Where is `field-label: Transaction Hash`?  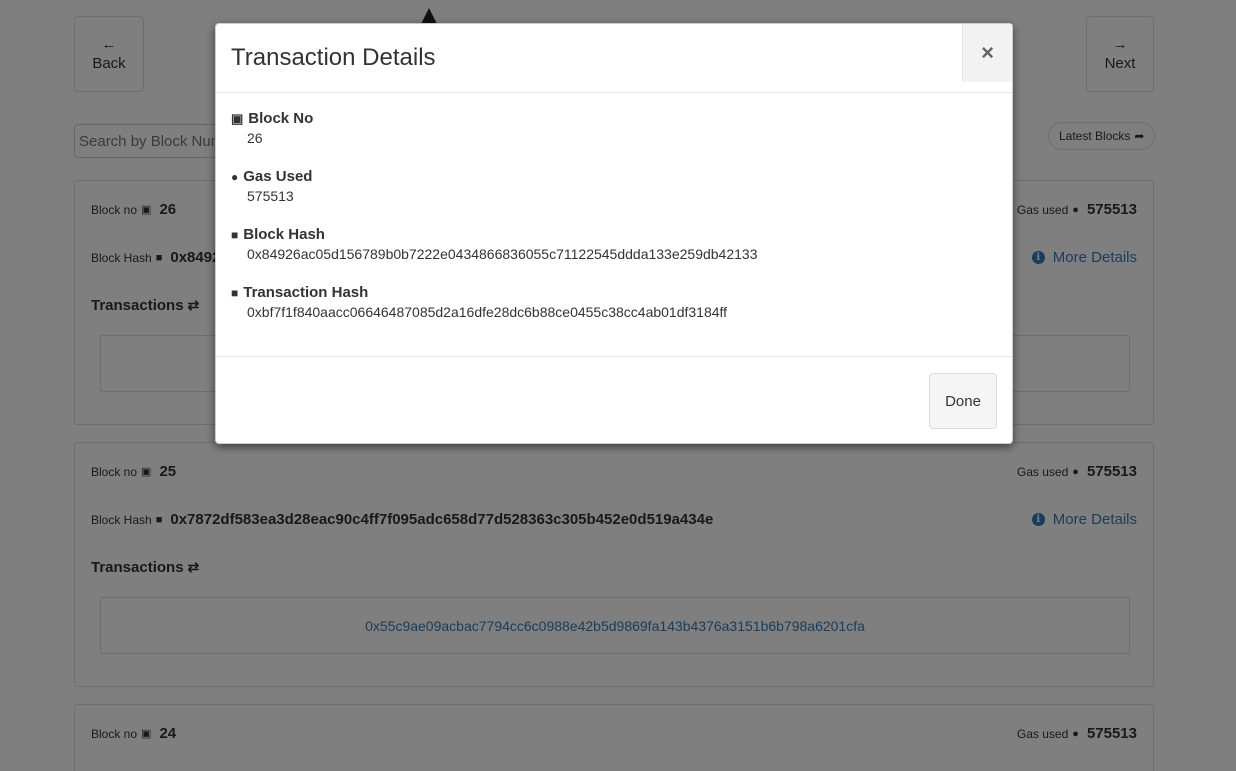
field-label: Transaction Hash is located at coordinates (306, 292).